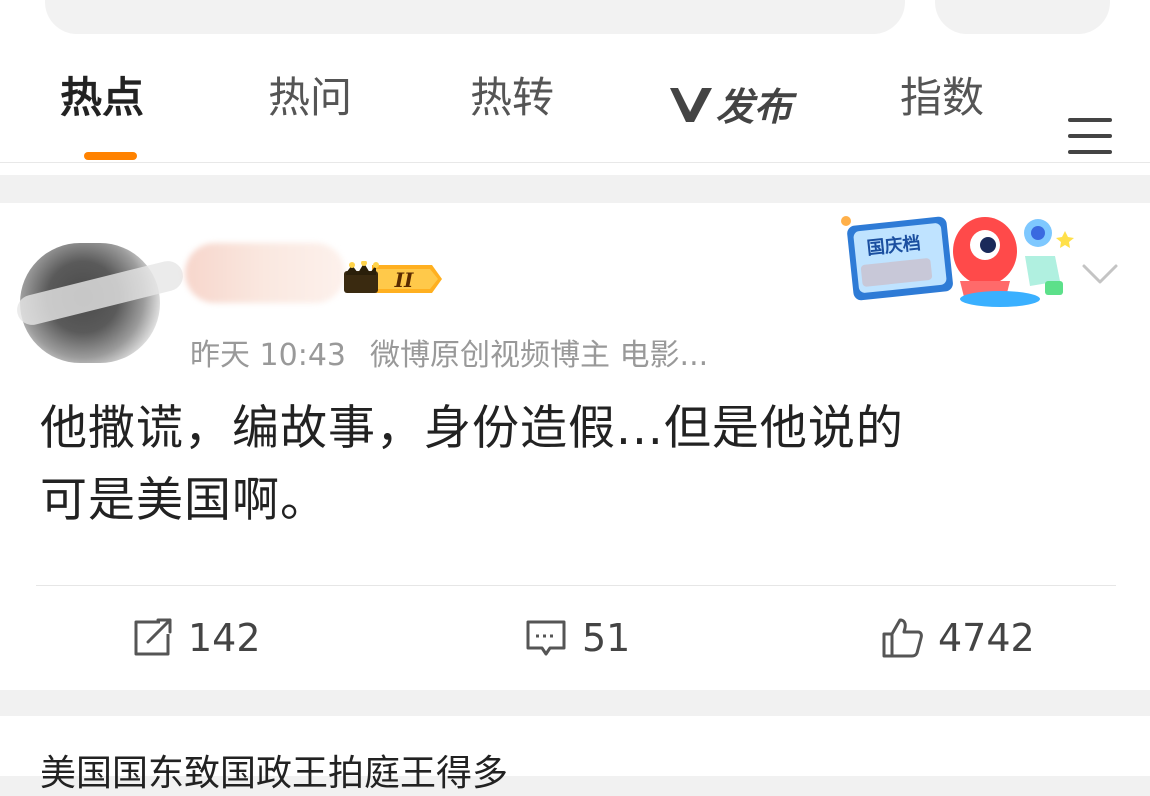 This screenshot has height=796, width=1150. Describe the element at coordinates (404, 280) in the screenshot. I see `svg-text: II` at that location.